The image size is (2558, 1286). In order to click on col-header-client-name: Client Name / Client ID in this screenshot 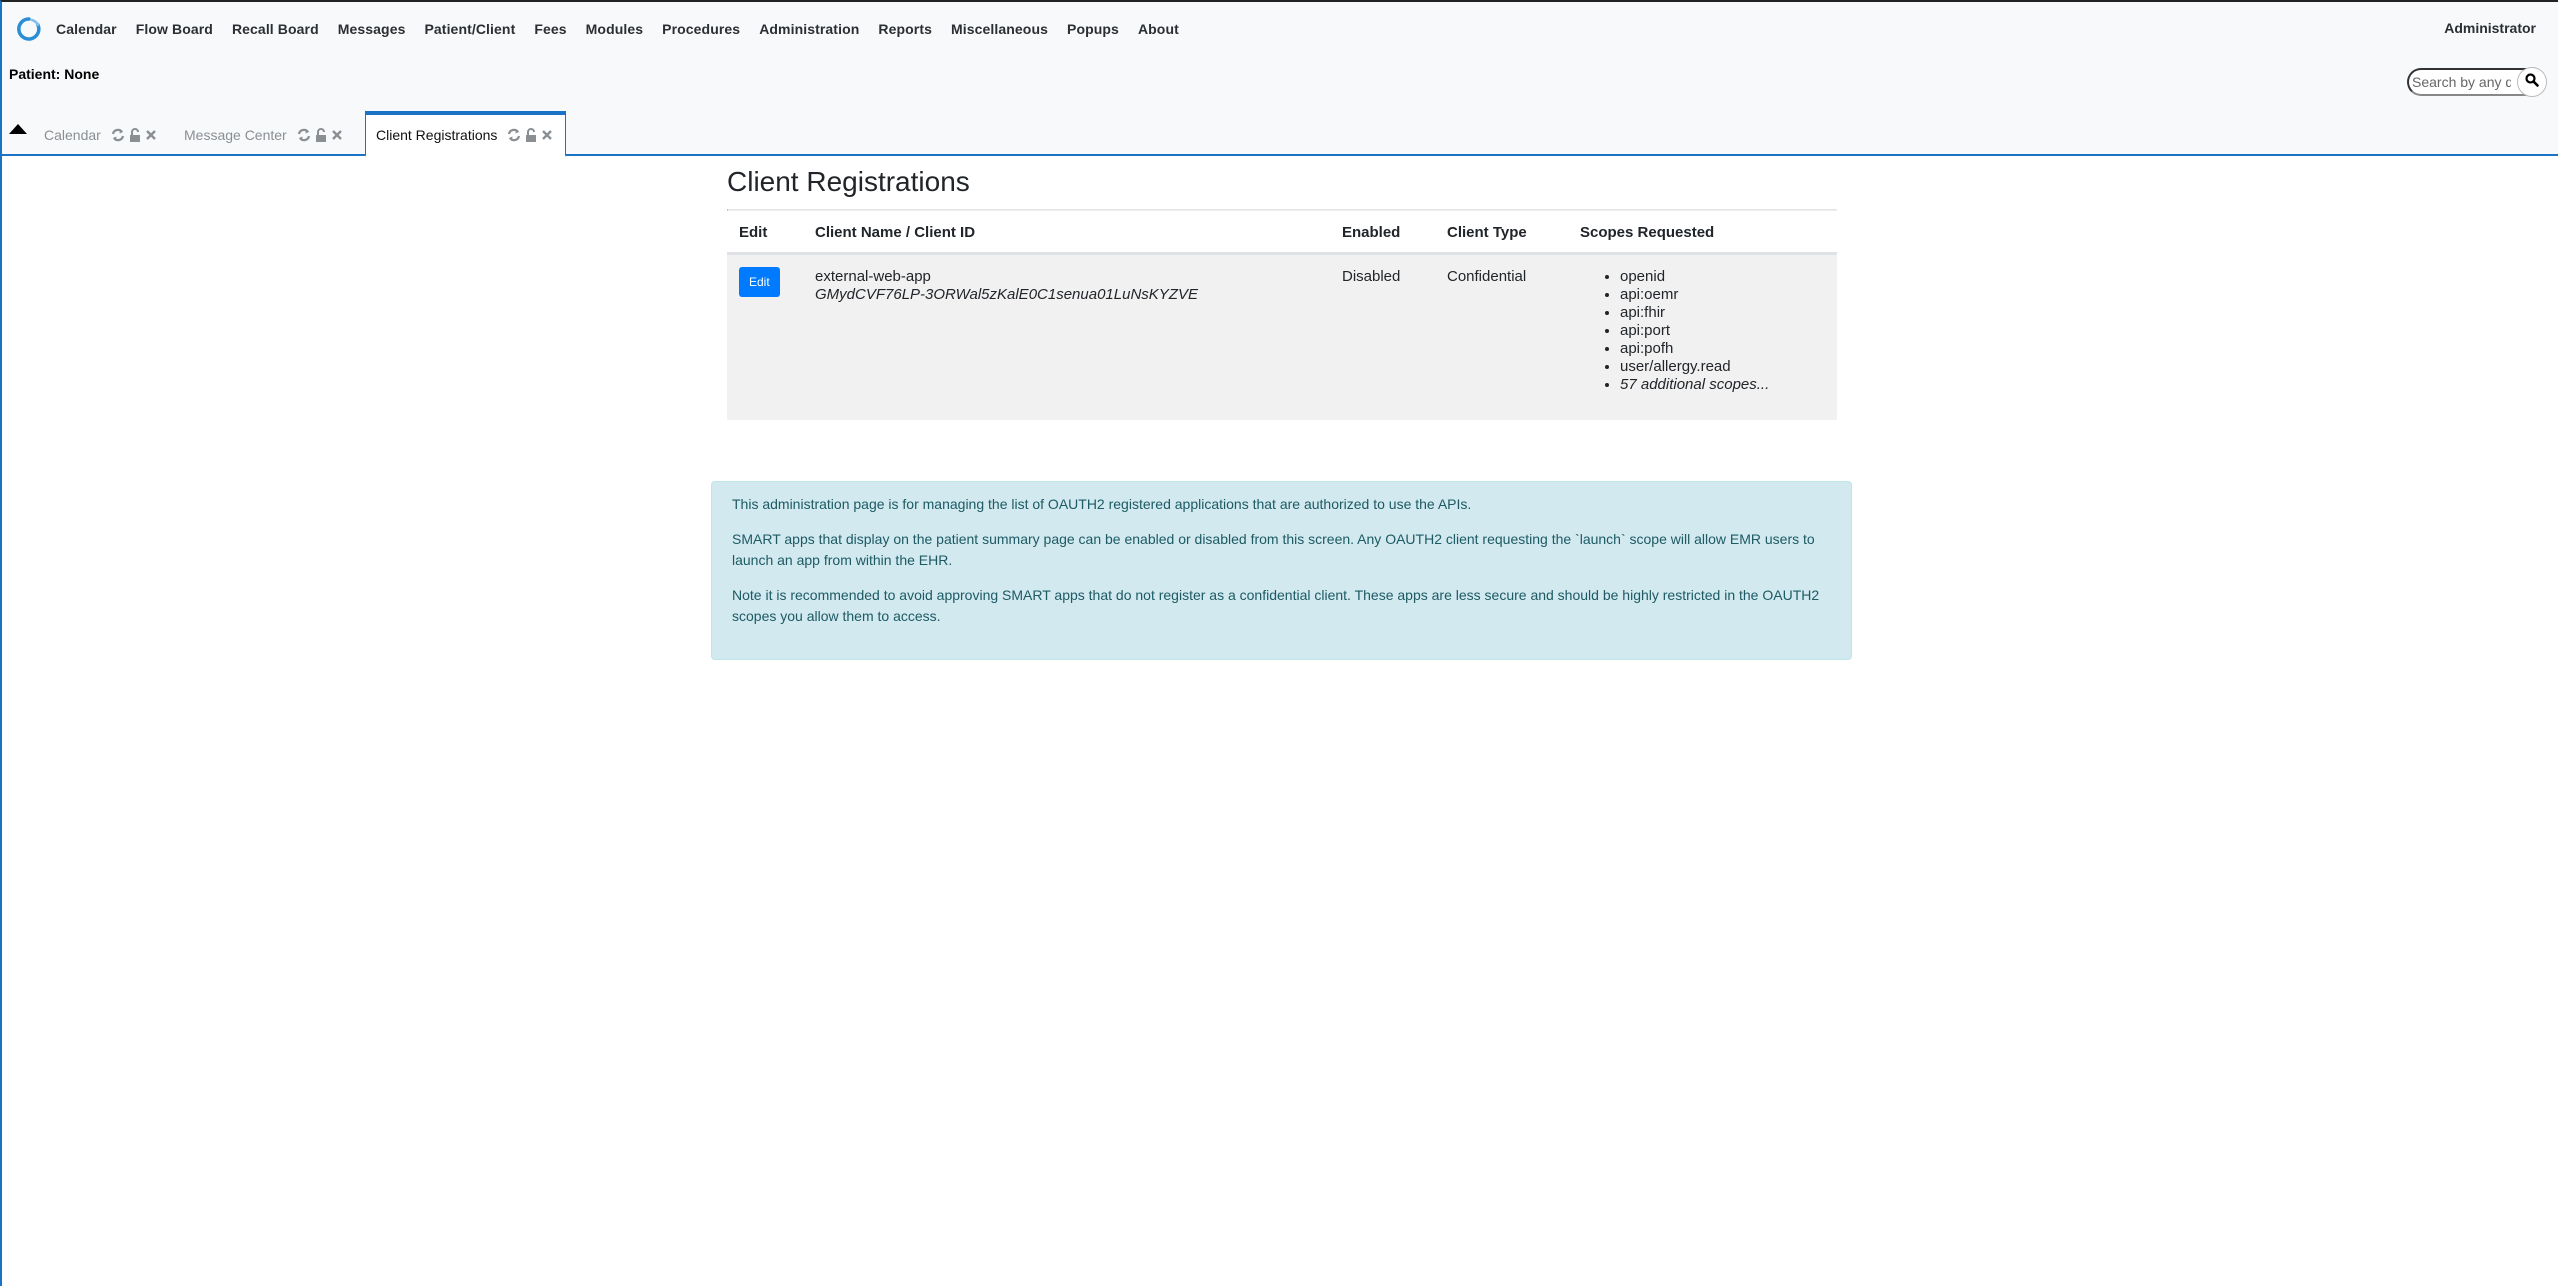, I will do `click(1066, 233)`.